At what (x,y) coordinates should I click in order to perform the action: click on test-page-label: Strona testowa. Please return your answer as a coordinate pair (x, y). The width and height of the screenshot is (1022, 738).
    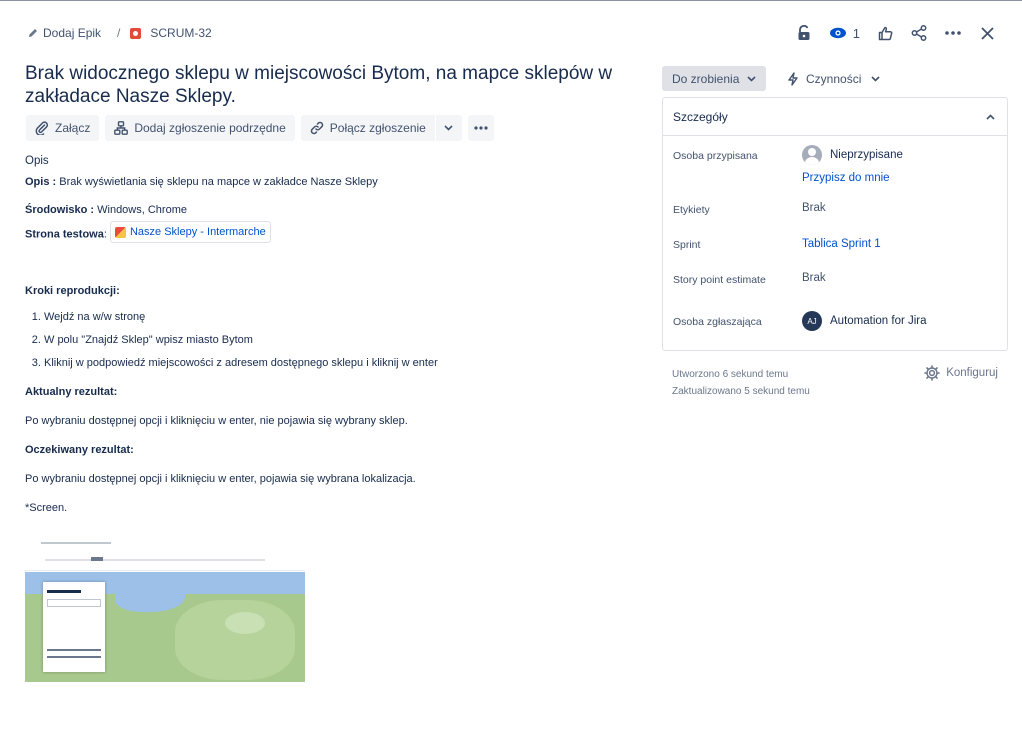
    Looking at the image, I should click on (64, 234).